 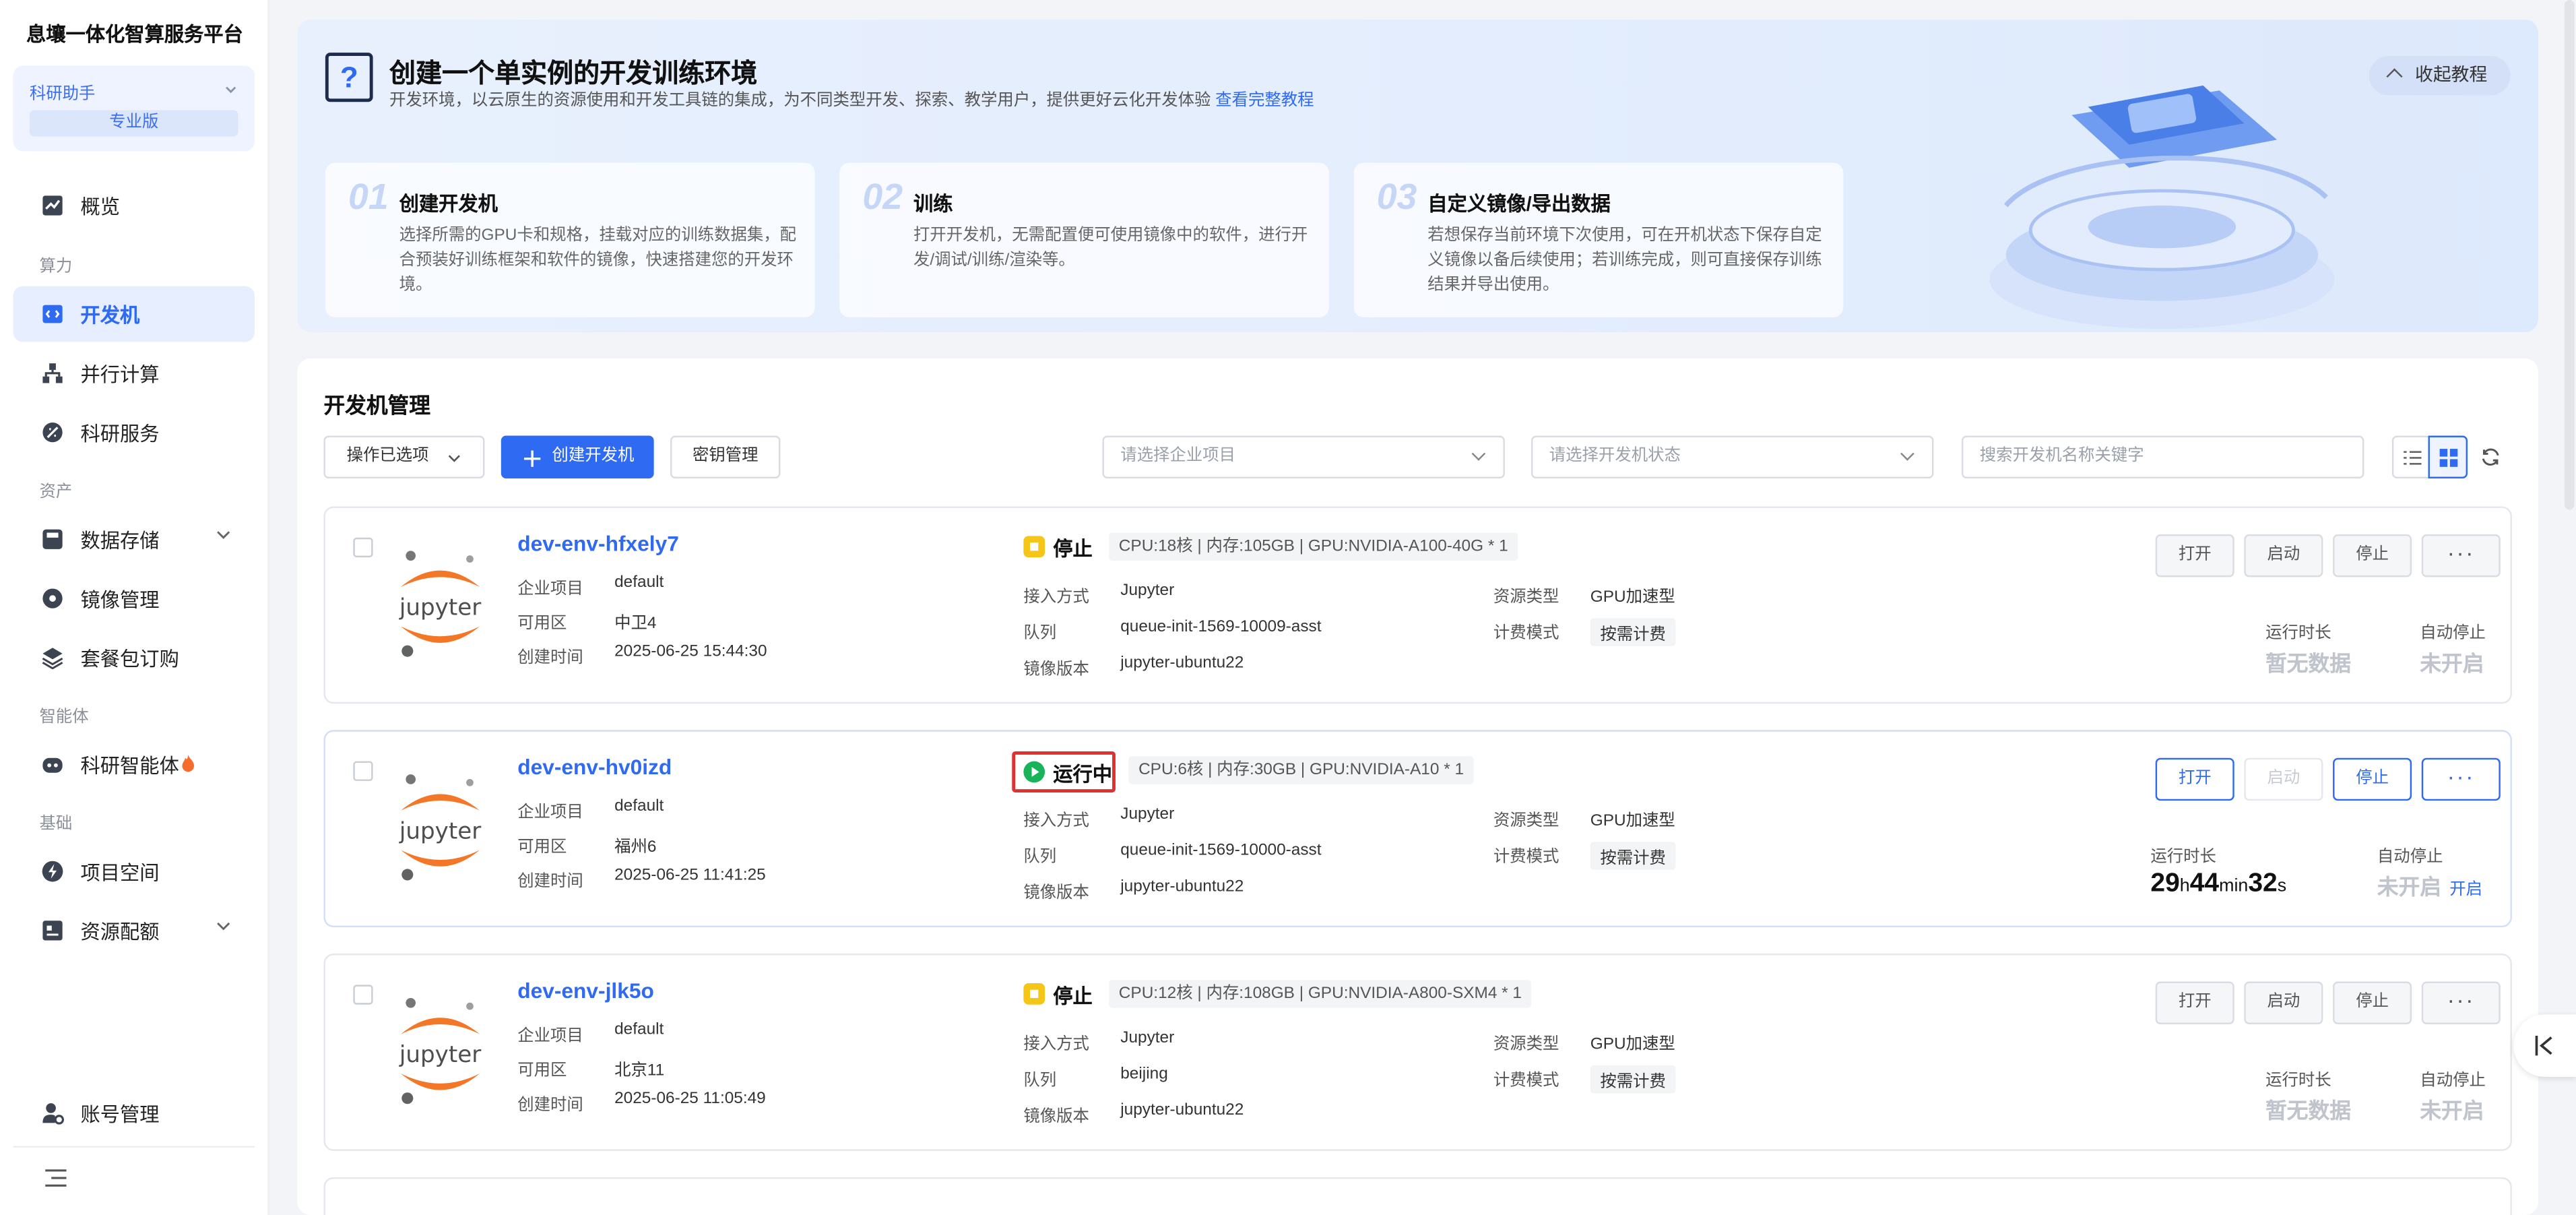 I want to click on workspace-selector: 科研助手 专业版, so click(x=134, y=108).